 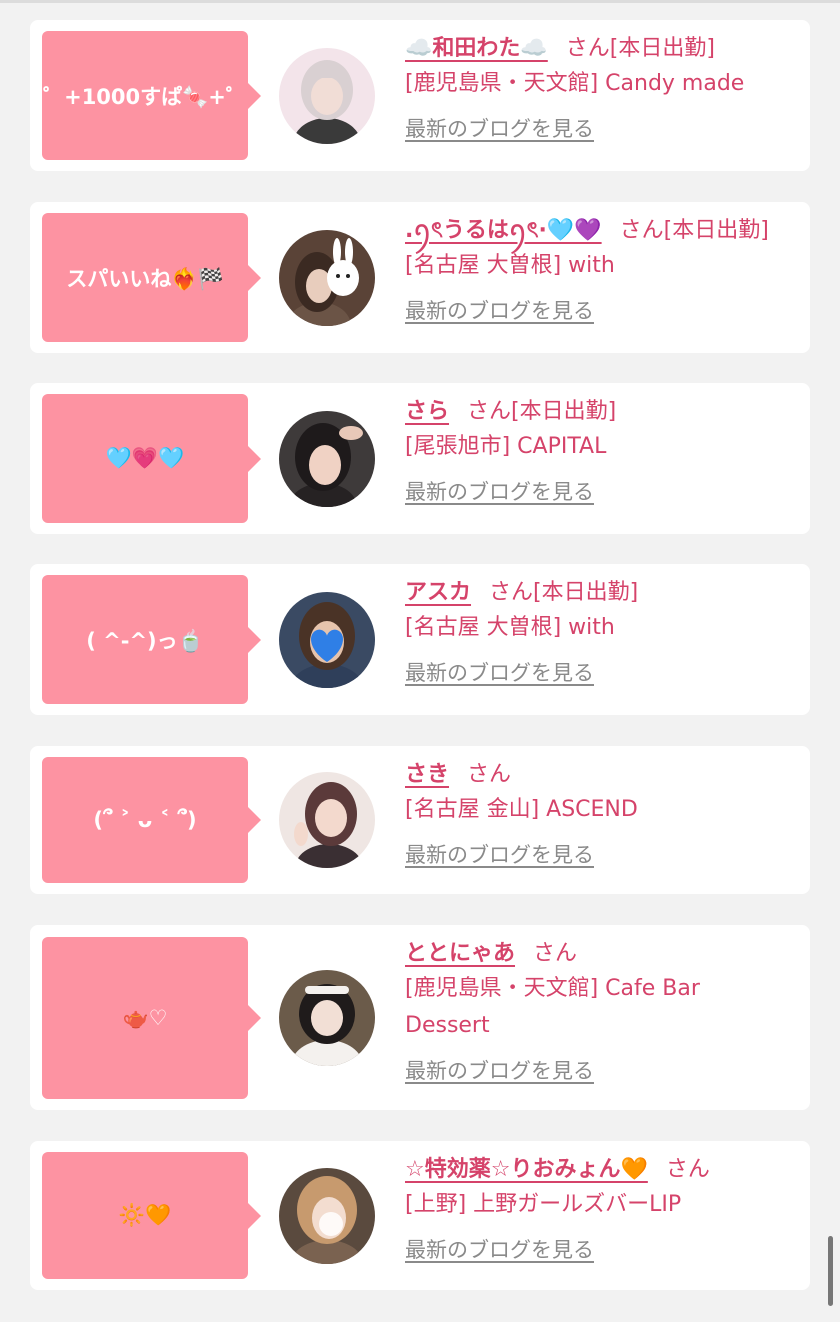 What do you see at coordinates (438, 592) in the screenshot?
I see `cast-name-link: アスカ` at bounding box center [438, 592].